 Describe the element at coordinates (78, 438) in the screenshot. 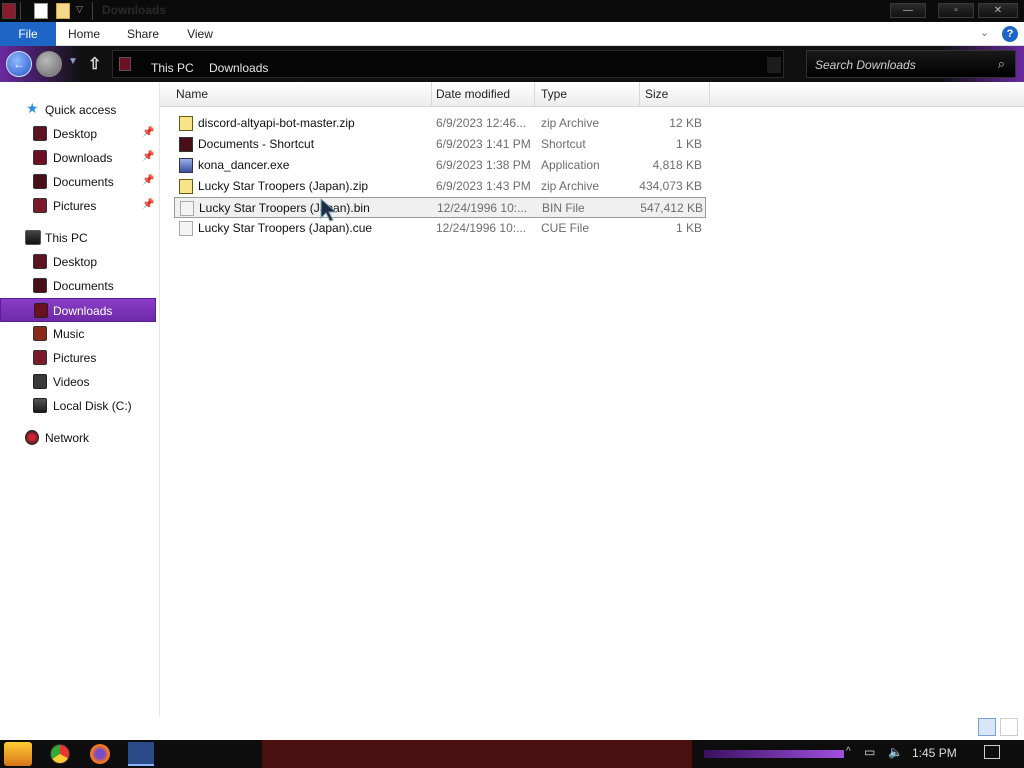

I see `nav-network: Network` at that location.